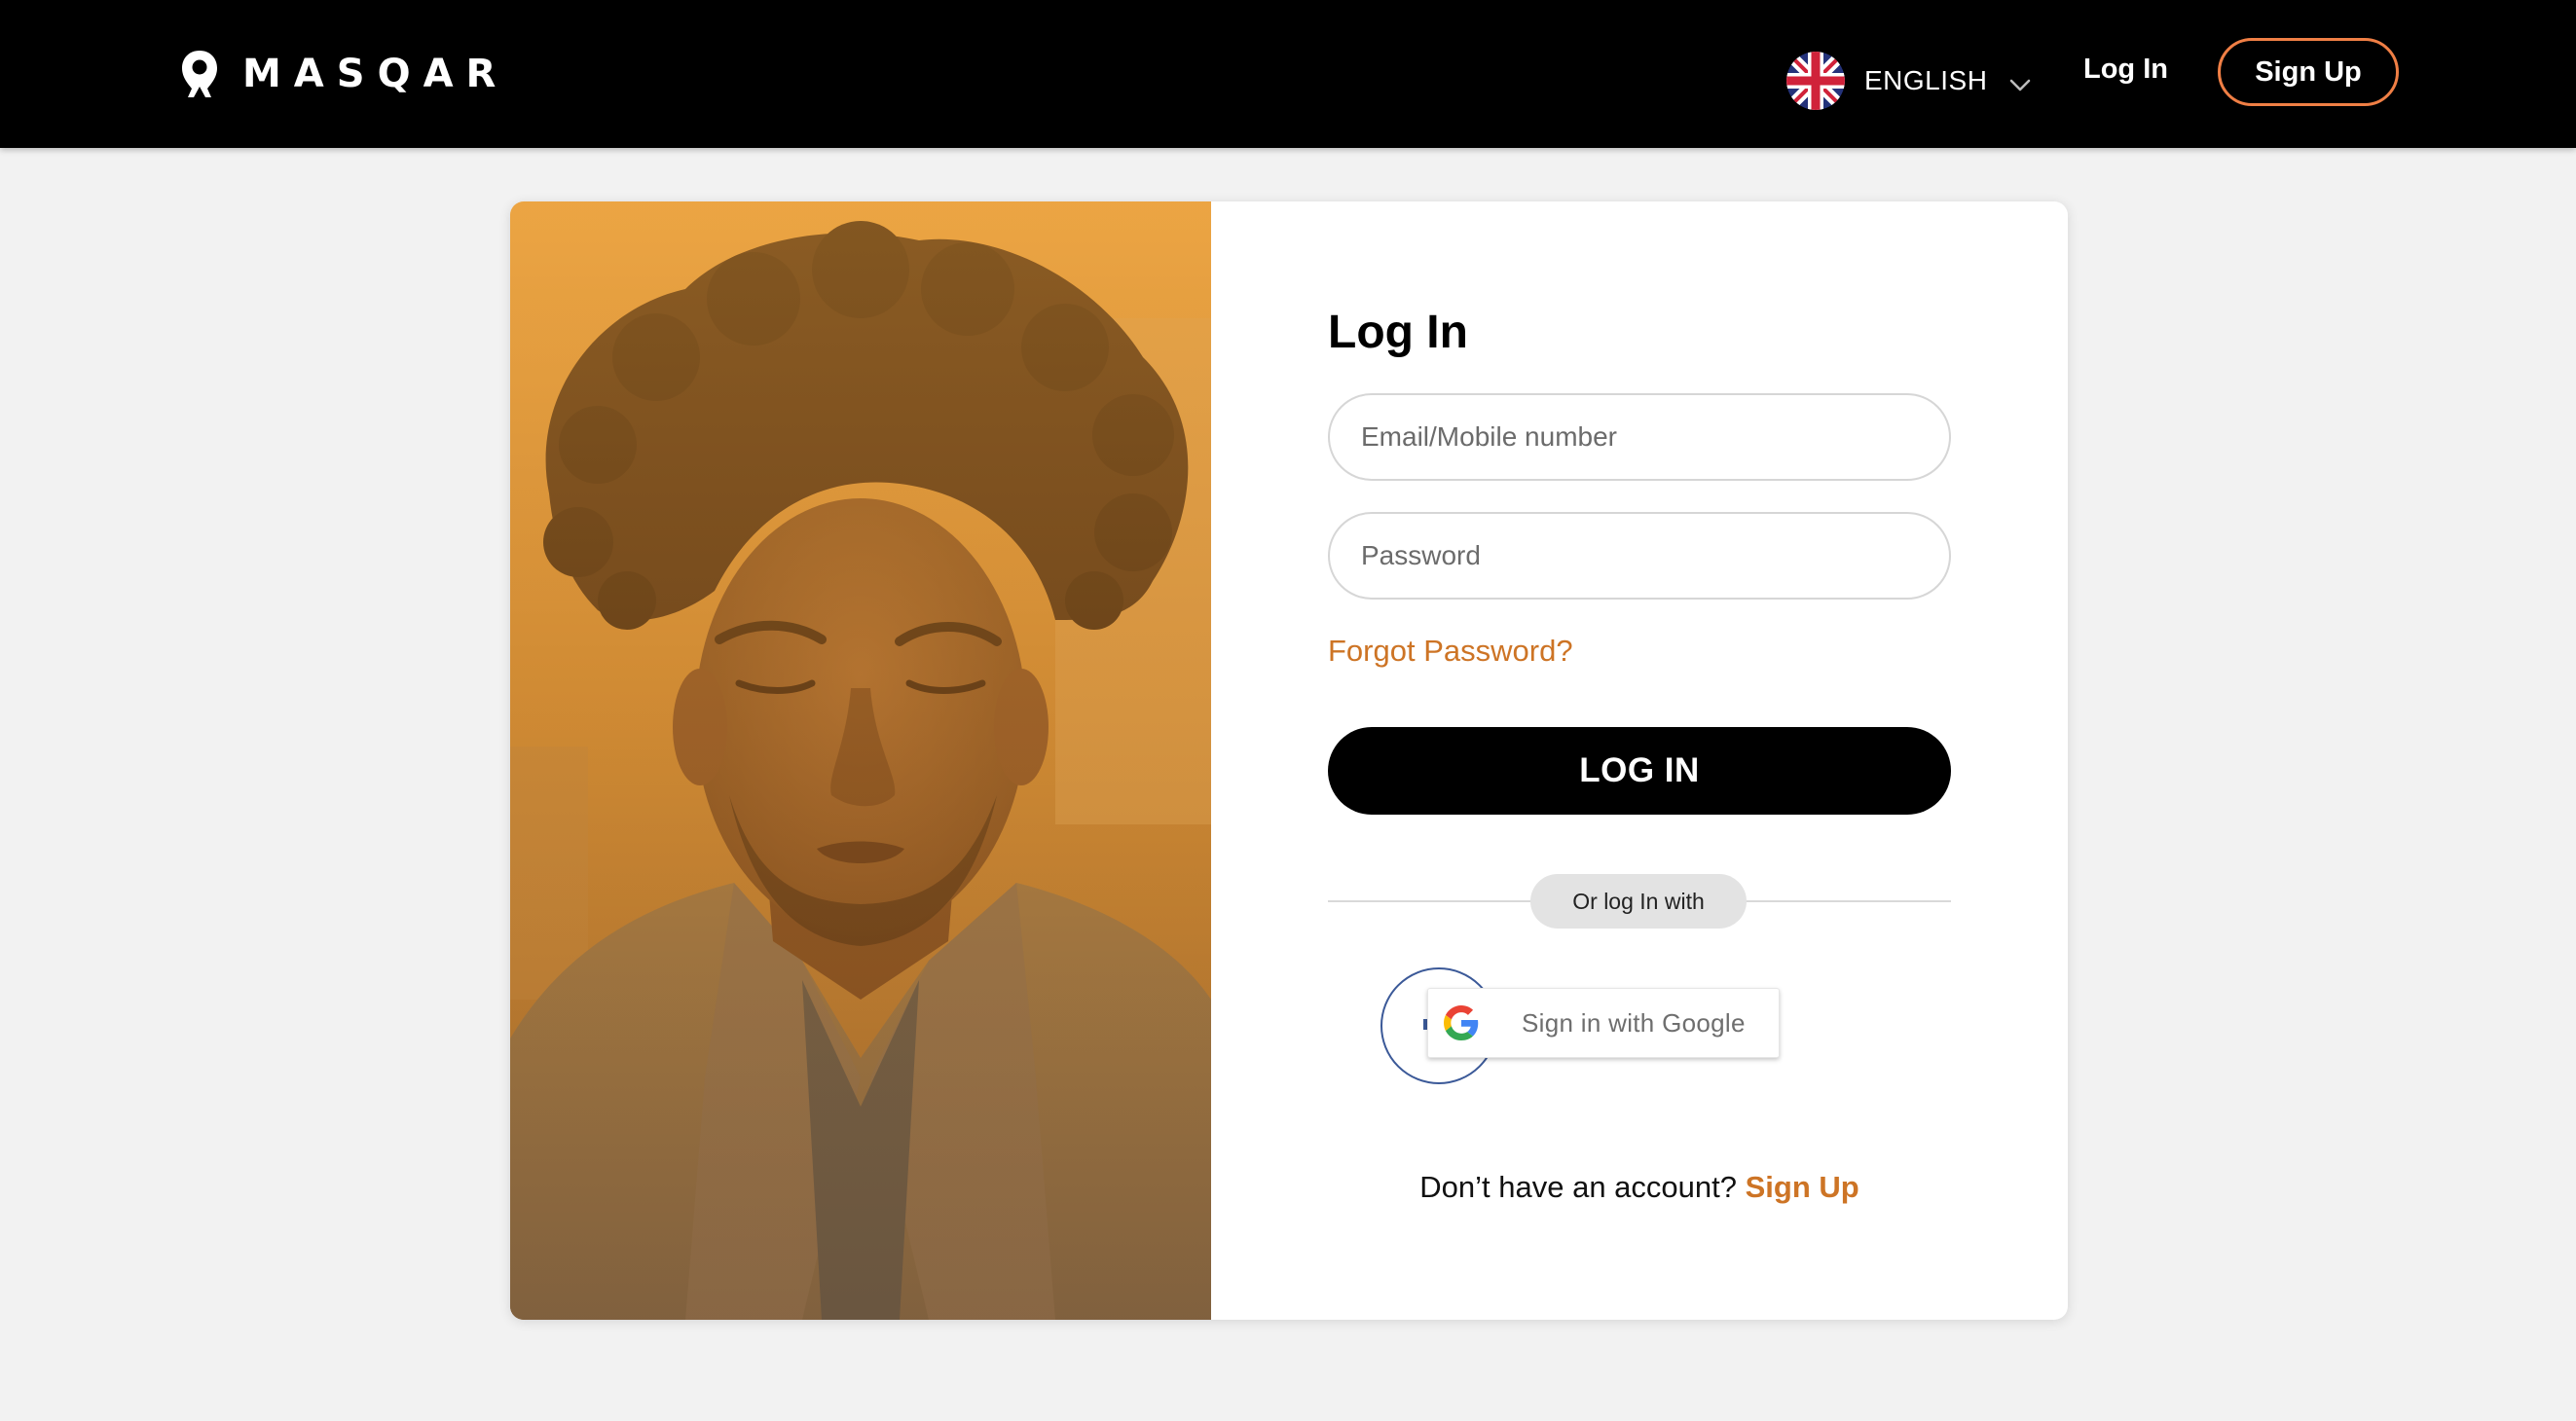 This screenshot has height=1421, width=2576. Describe the element at coordinates (1639, 771) in the screenshot. I see `login-button: LOG IN` at that location.